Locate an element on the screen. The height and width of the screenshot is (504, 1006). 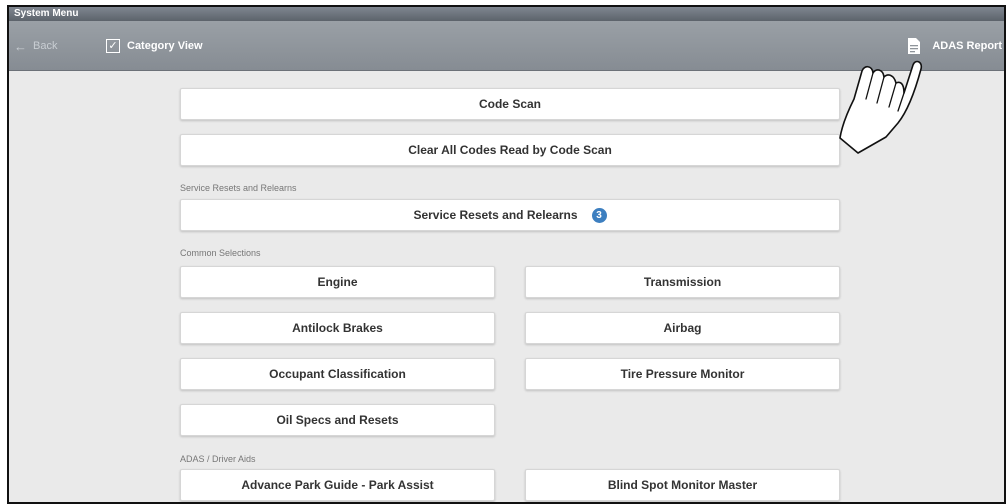
checkbox-checked-icon: ✓ is located at coordinates (113, 46).